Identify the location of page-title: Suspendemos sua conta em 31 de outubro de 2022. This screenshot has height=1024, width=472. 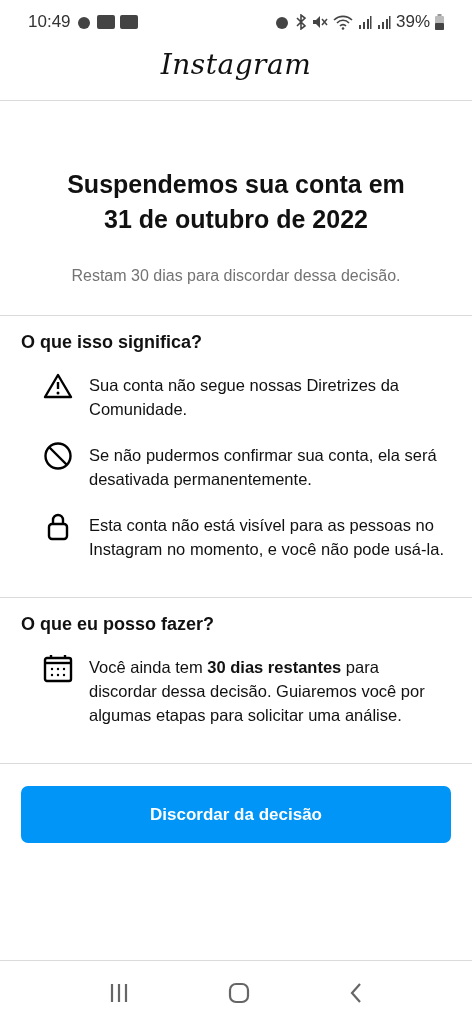
(236, 202).